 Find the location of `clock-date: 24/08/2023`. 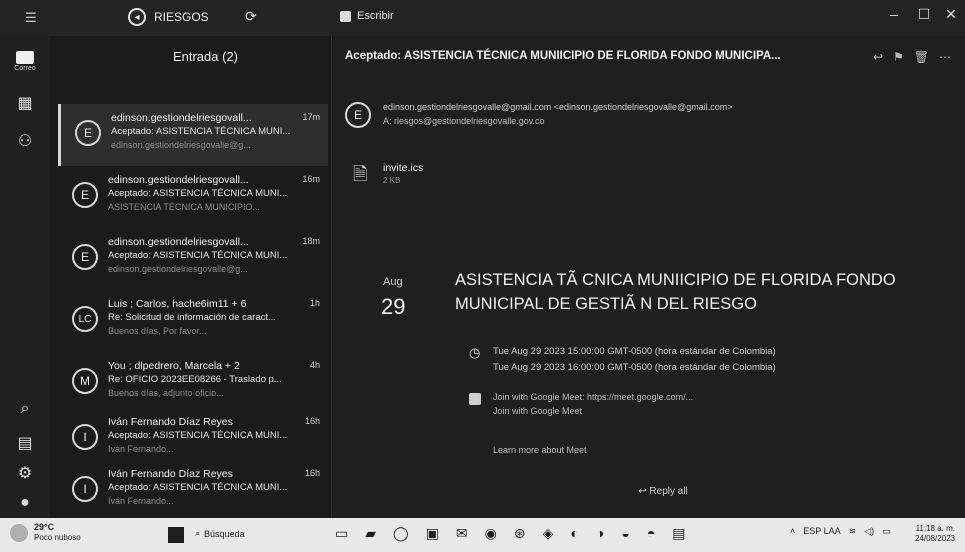

clock-date: 24/08/2023 is located at coordinates (934, 538).